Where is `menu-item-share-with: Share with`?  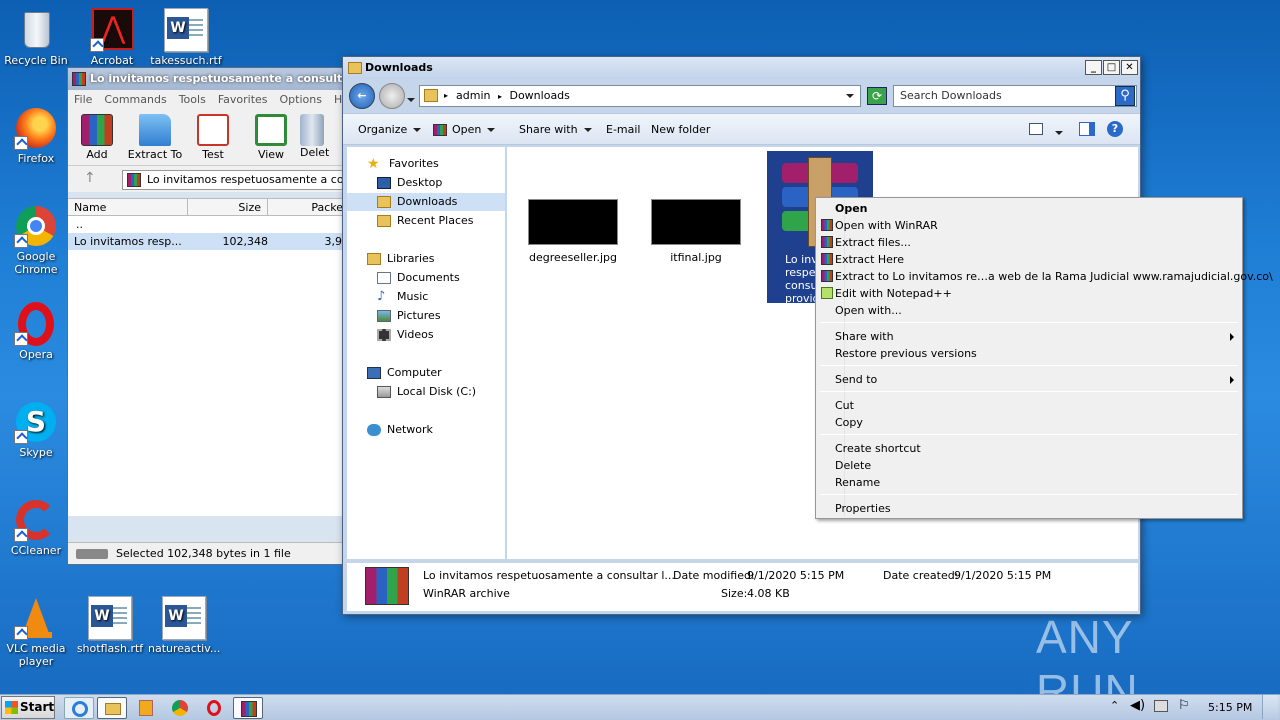
menu-item-share-with: Share with is located at coordinates (1029, 336).